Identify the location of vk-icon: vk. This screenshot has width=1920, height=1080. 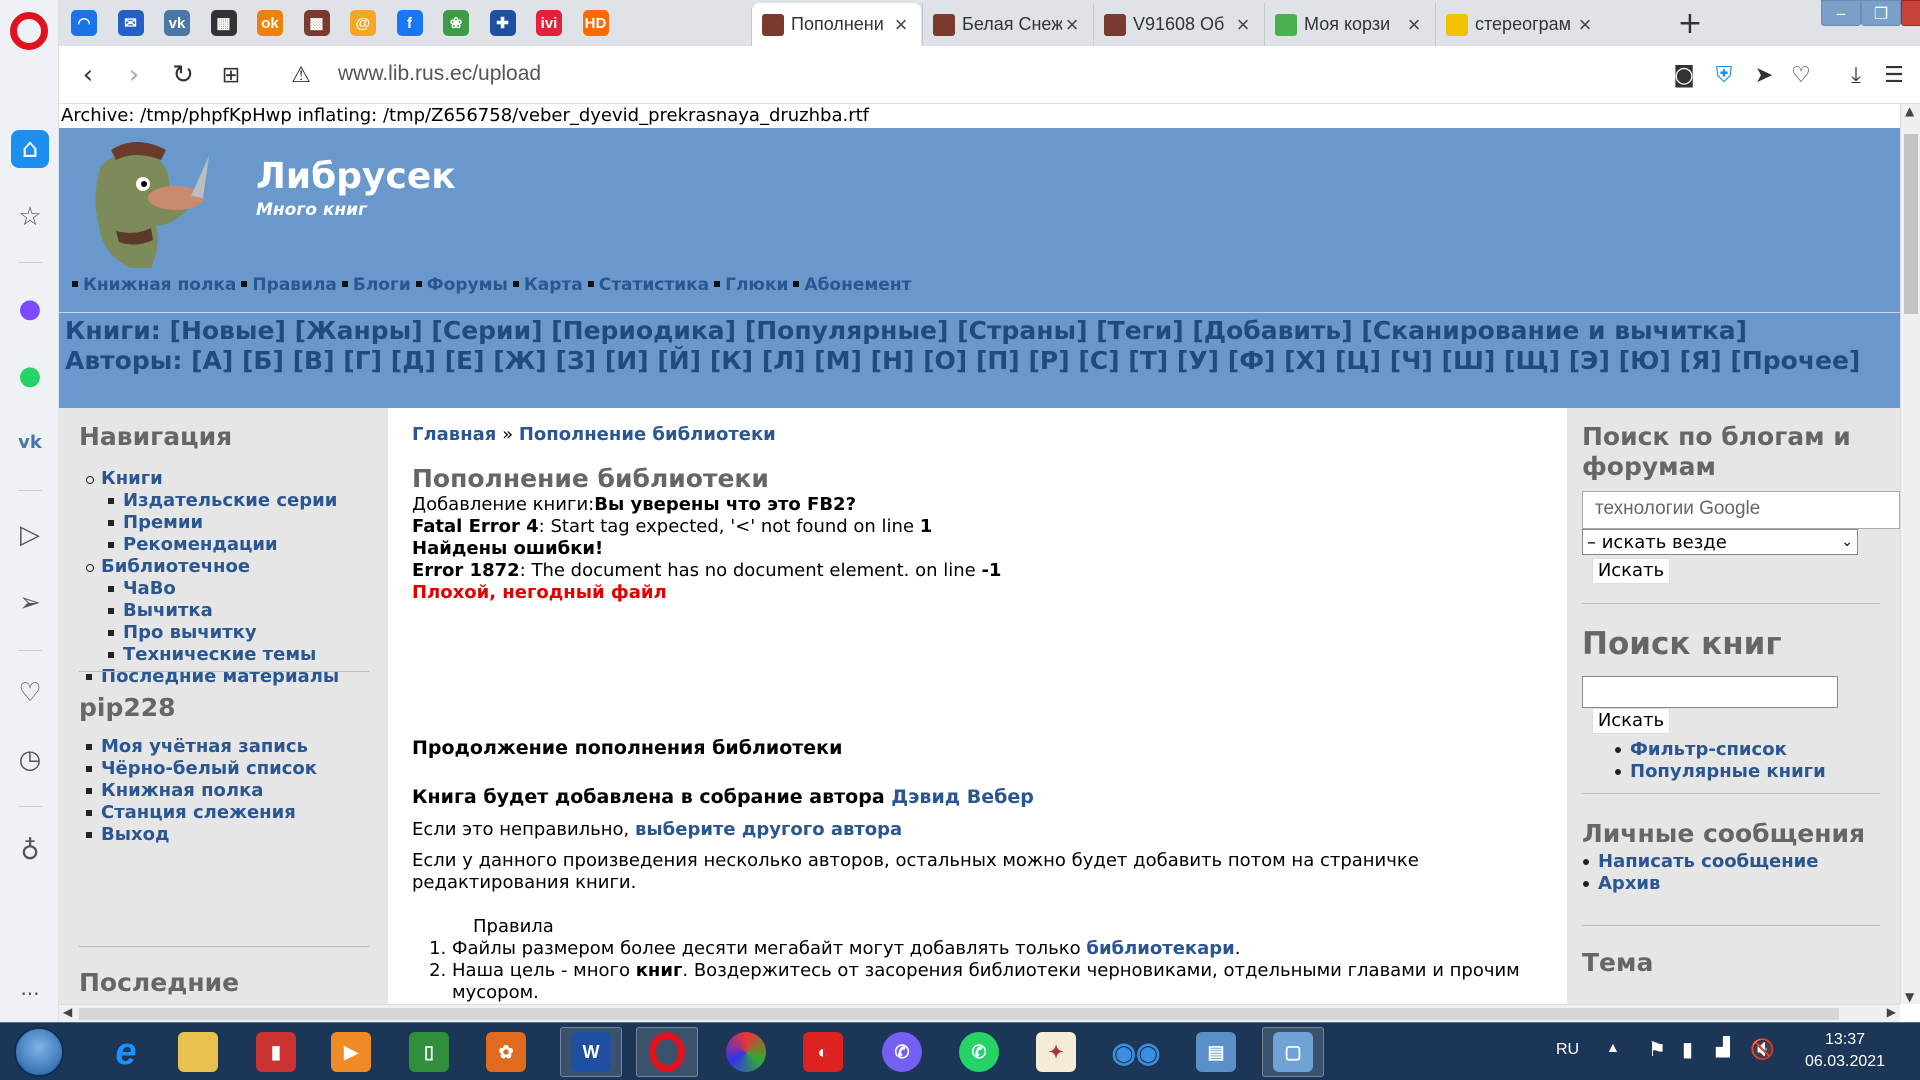
(30, 442).